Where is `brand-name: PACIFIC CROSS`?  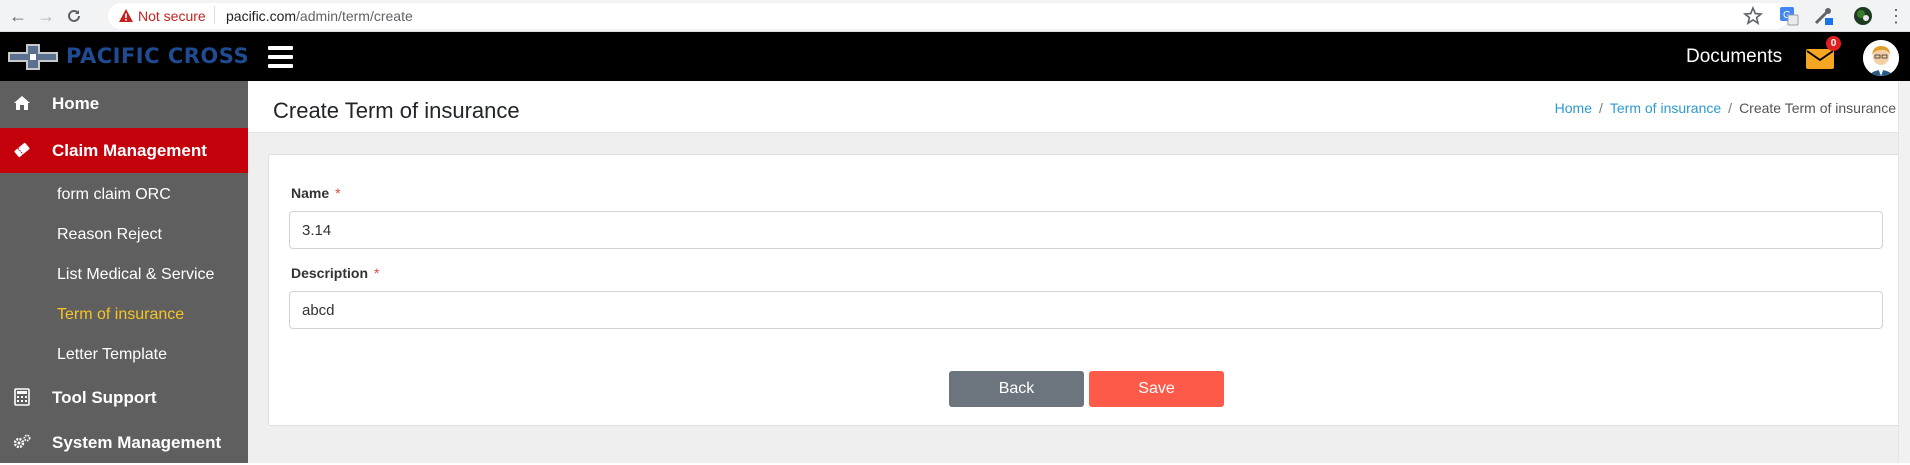
brand-name: PACIFIC CROSS is located at coordinates (157, 56).